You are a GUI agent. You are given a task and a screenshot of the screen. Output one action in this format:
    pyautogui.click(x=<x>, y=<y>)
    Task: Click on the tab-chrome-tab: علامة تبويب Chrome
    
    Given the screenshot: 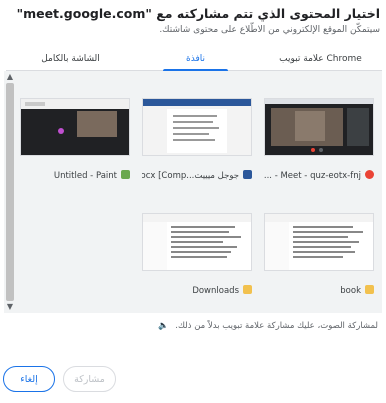 What is the action you would take?
    pyautogui.click(x=320, y=60)
    